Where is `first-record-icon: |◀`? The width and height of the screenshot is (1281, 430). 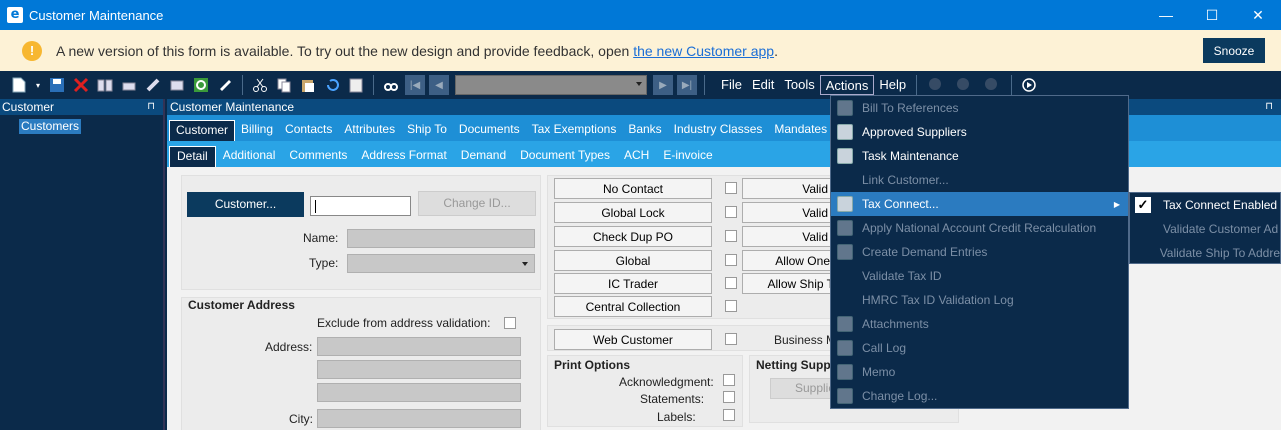 first-record-icon: |◀ is located at coordinates (415, 85).